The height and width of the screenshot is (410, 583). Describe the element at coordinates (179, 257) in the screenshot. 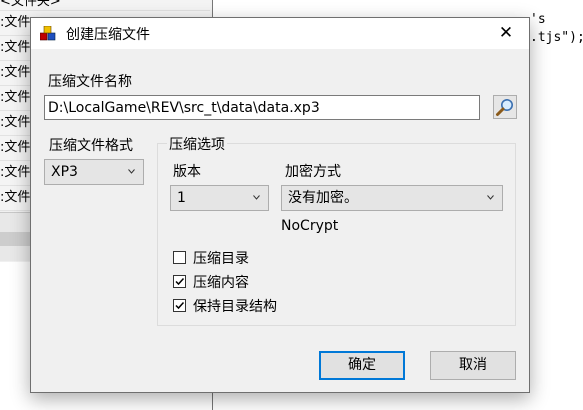

I see `compress-directory-checkbox` at that location.